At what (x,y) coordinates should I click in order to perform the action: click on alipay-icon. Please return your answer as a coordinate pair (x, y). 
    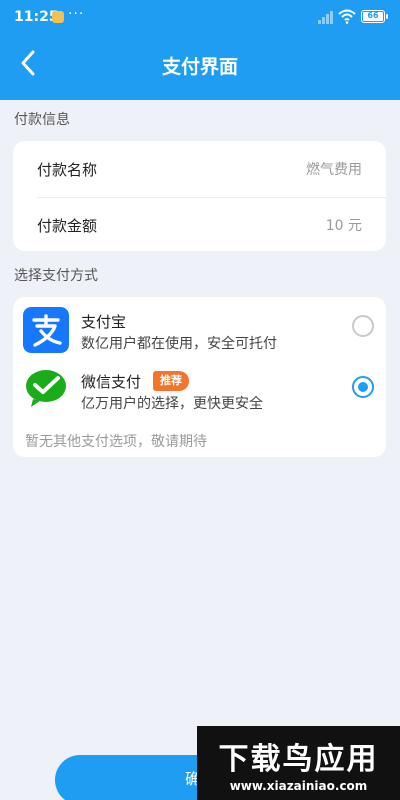
    Looking at the image, I should click on (46, 330).